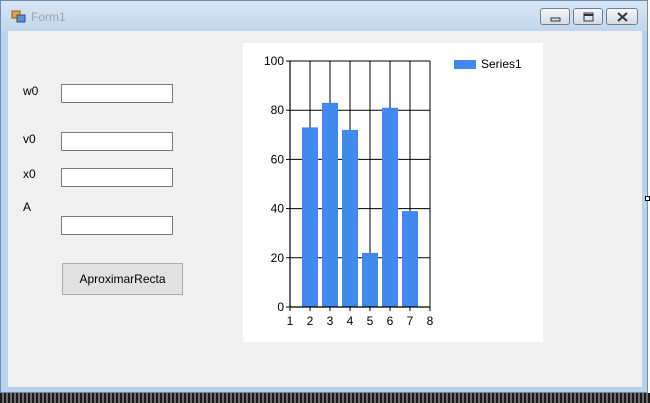 Image resolution: width=650 pixels, height=403 pixels. Describe the element at coordinates (410, 321) in the screenshot. I see `x-tick-label: 7` at that location.